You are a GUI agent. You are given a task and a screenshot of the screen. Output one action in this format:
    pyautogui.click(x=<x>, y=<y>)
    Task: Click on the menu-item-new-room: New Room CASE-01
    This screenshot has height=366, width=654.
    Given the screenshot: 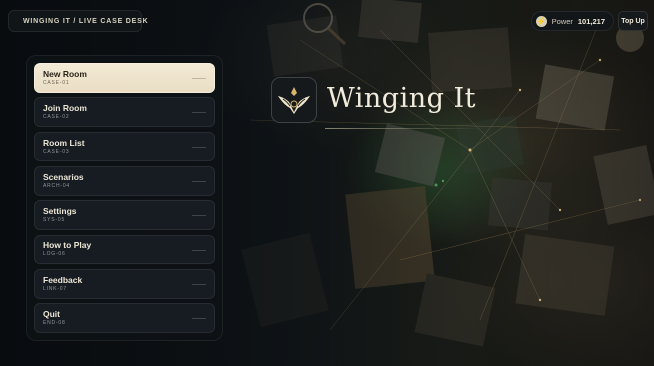 What is the action you would take?
    pyautogui.click(x=124, y=78)
    